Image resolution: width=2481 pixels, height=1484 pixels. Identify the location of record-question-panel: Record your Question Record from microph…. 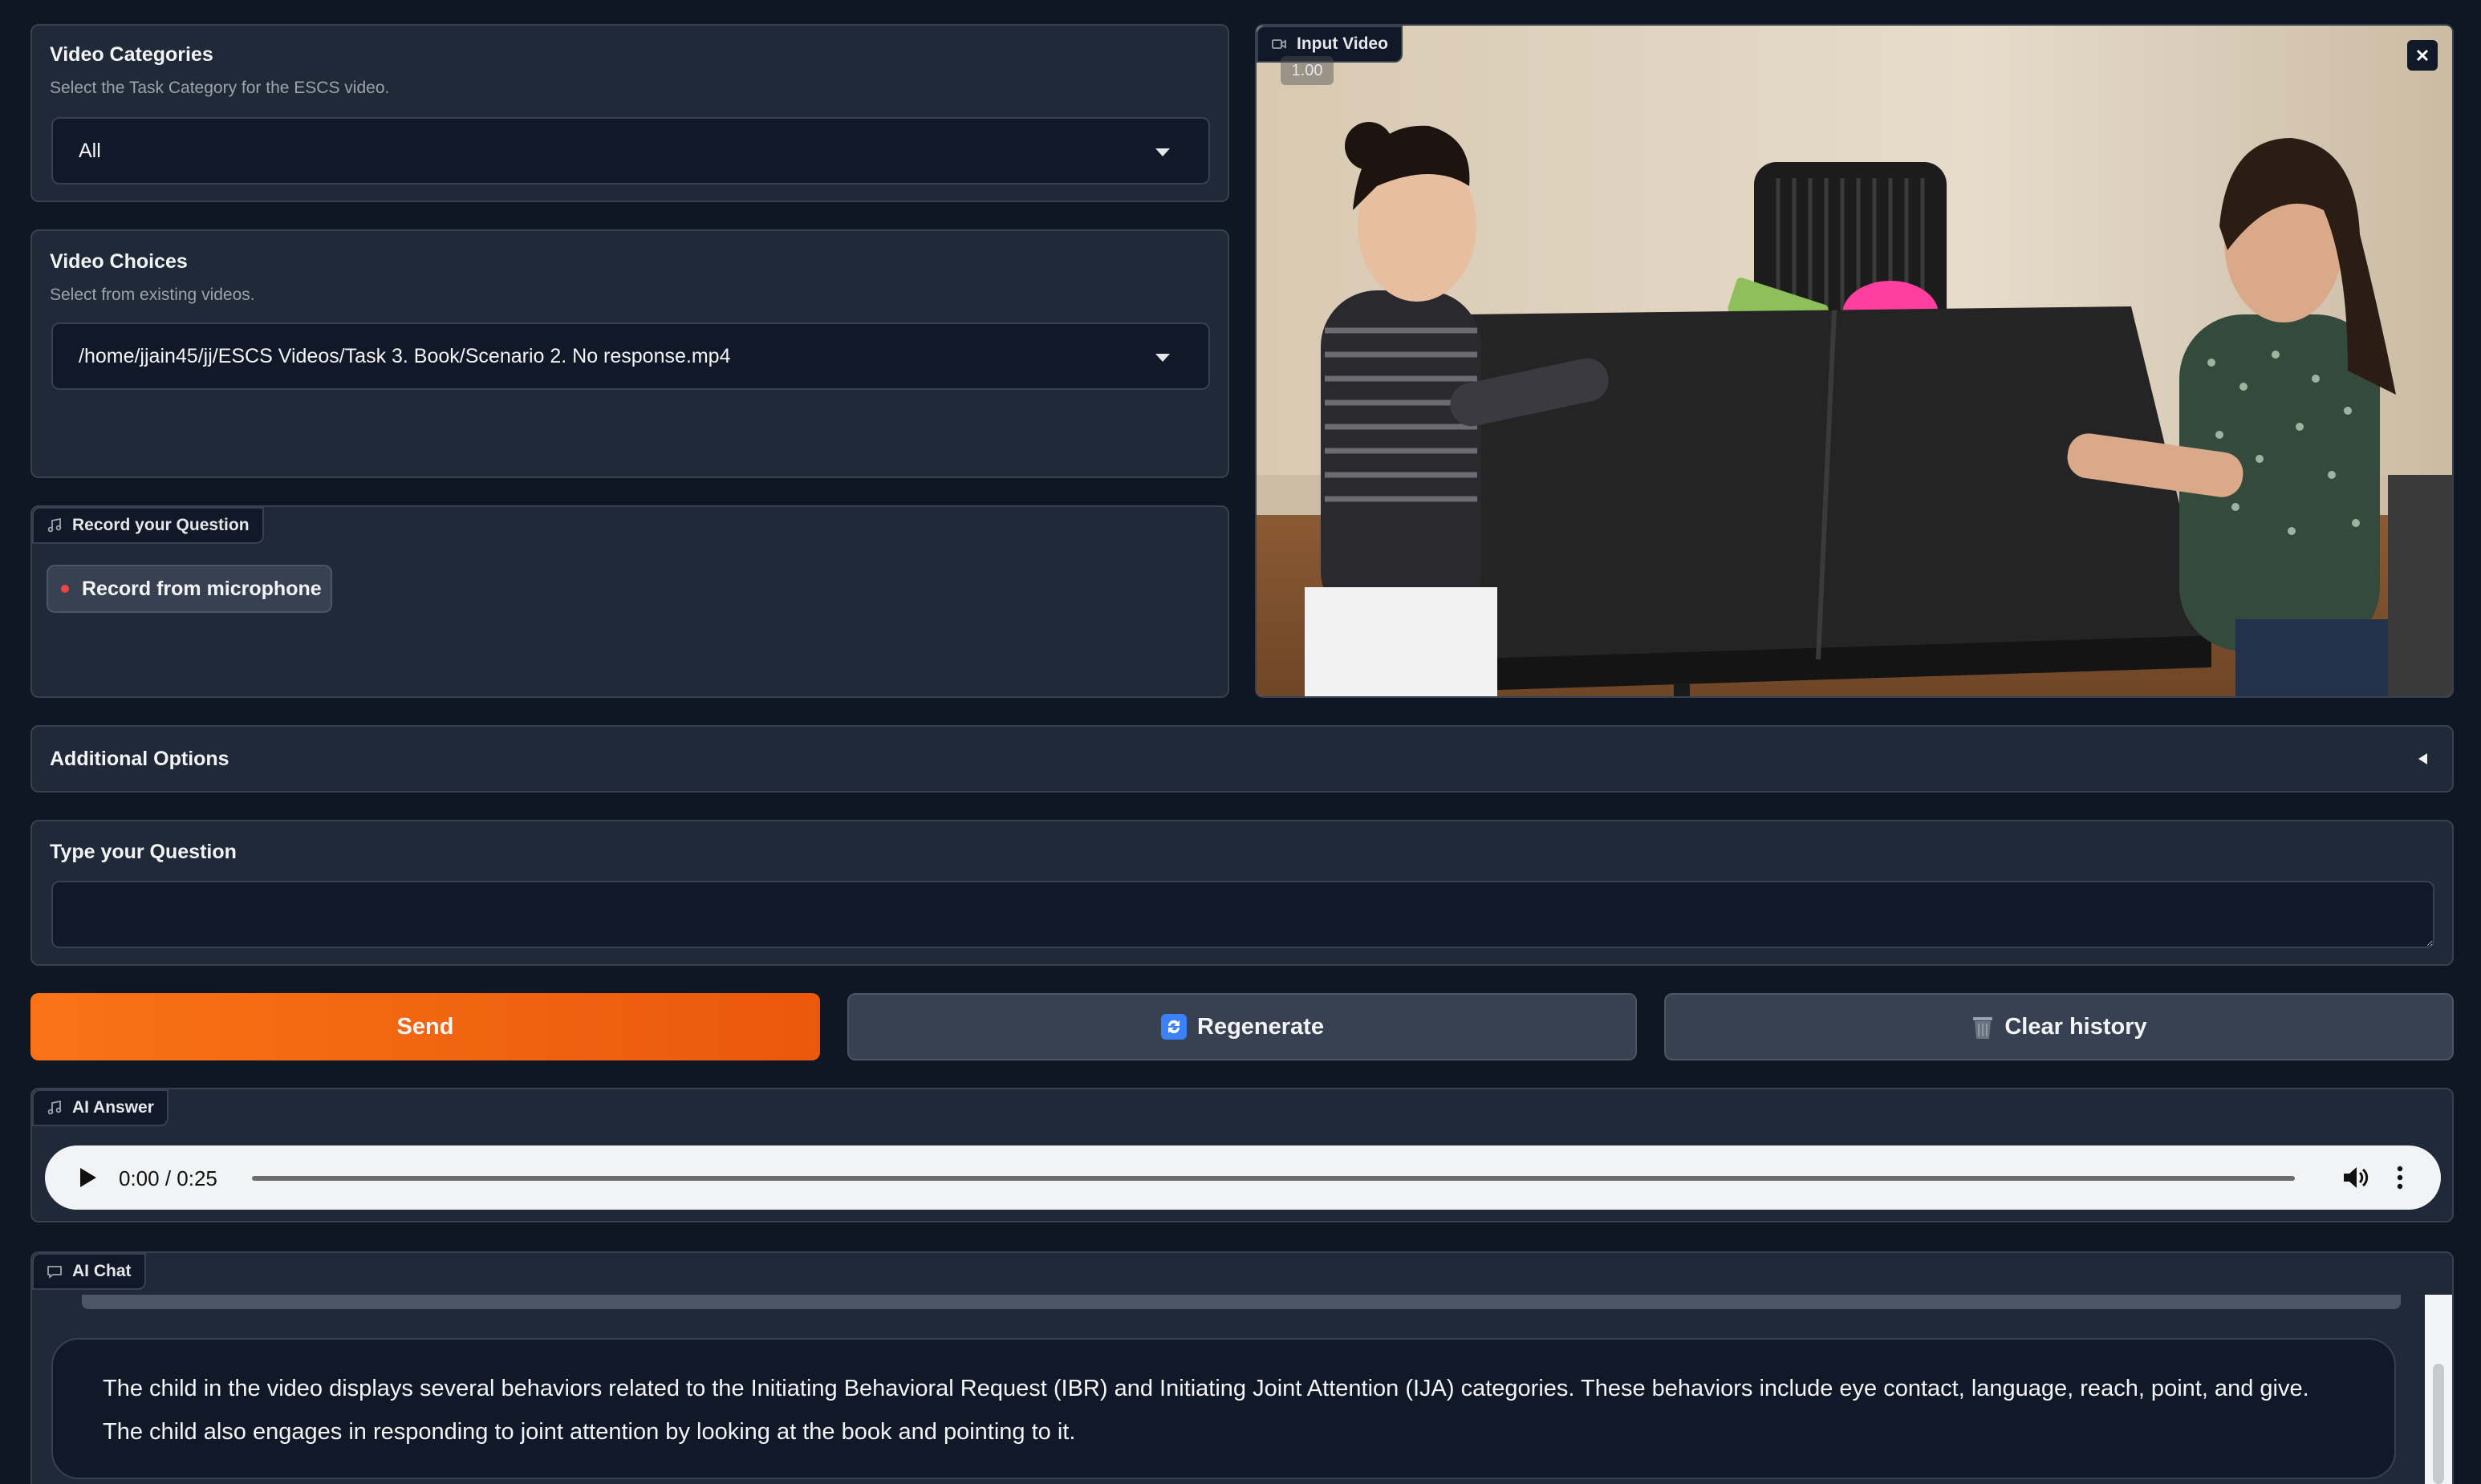
(630, 601).